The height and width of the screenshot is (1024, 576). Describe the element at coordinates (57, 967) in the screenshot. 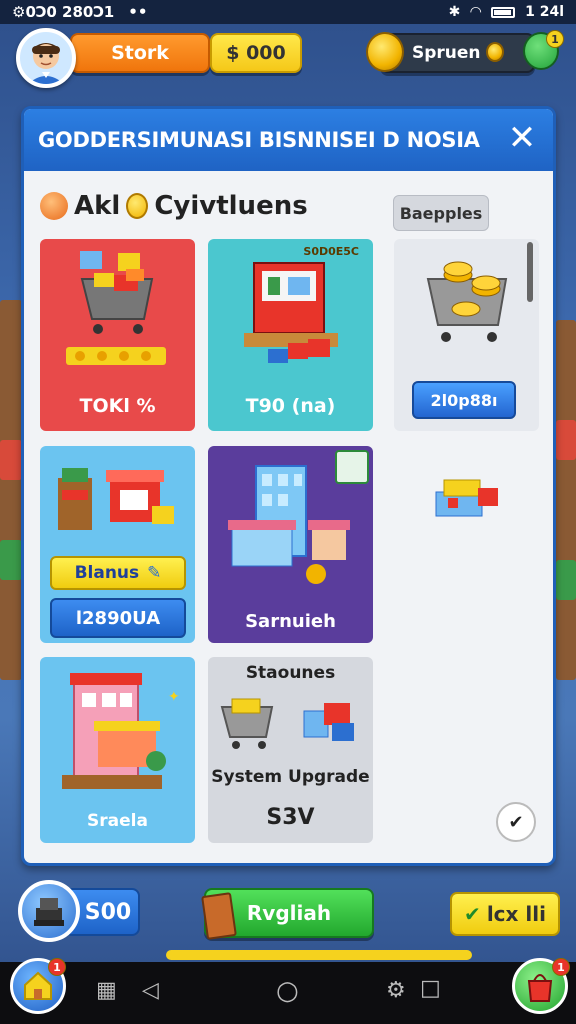

I see `home-notification-badge: 1` at that location.